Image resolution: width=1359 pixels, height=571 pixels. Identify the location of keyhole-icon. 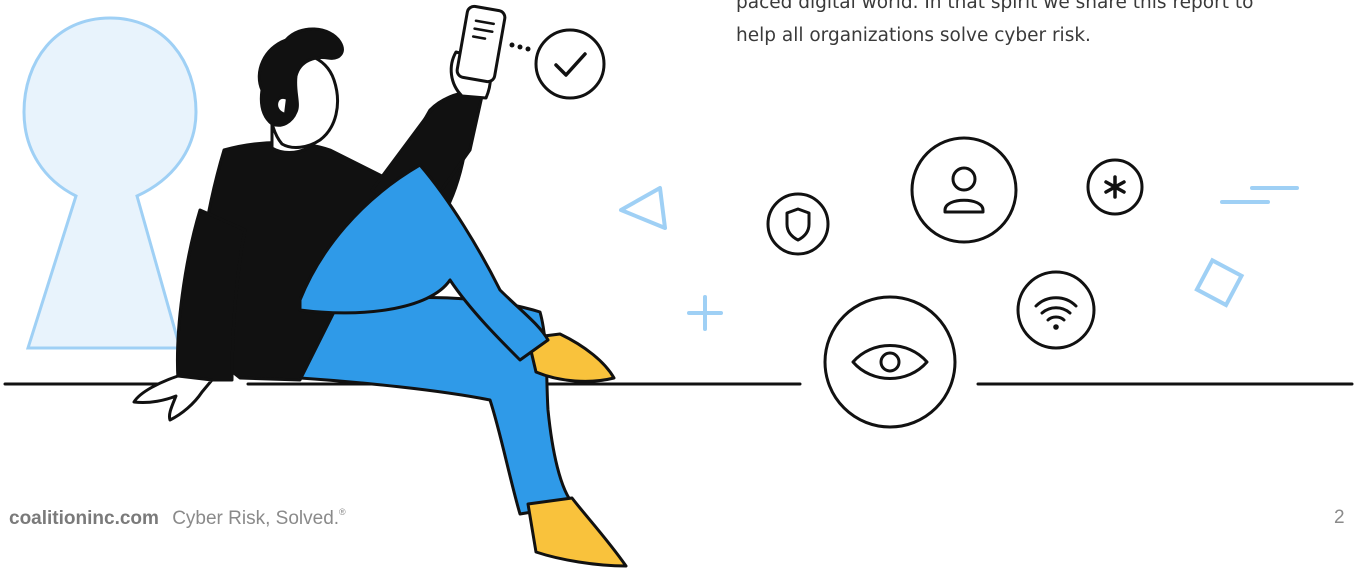
(110, 183).